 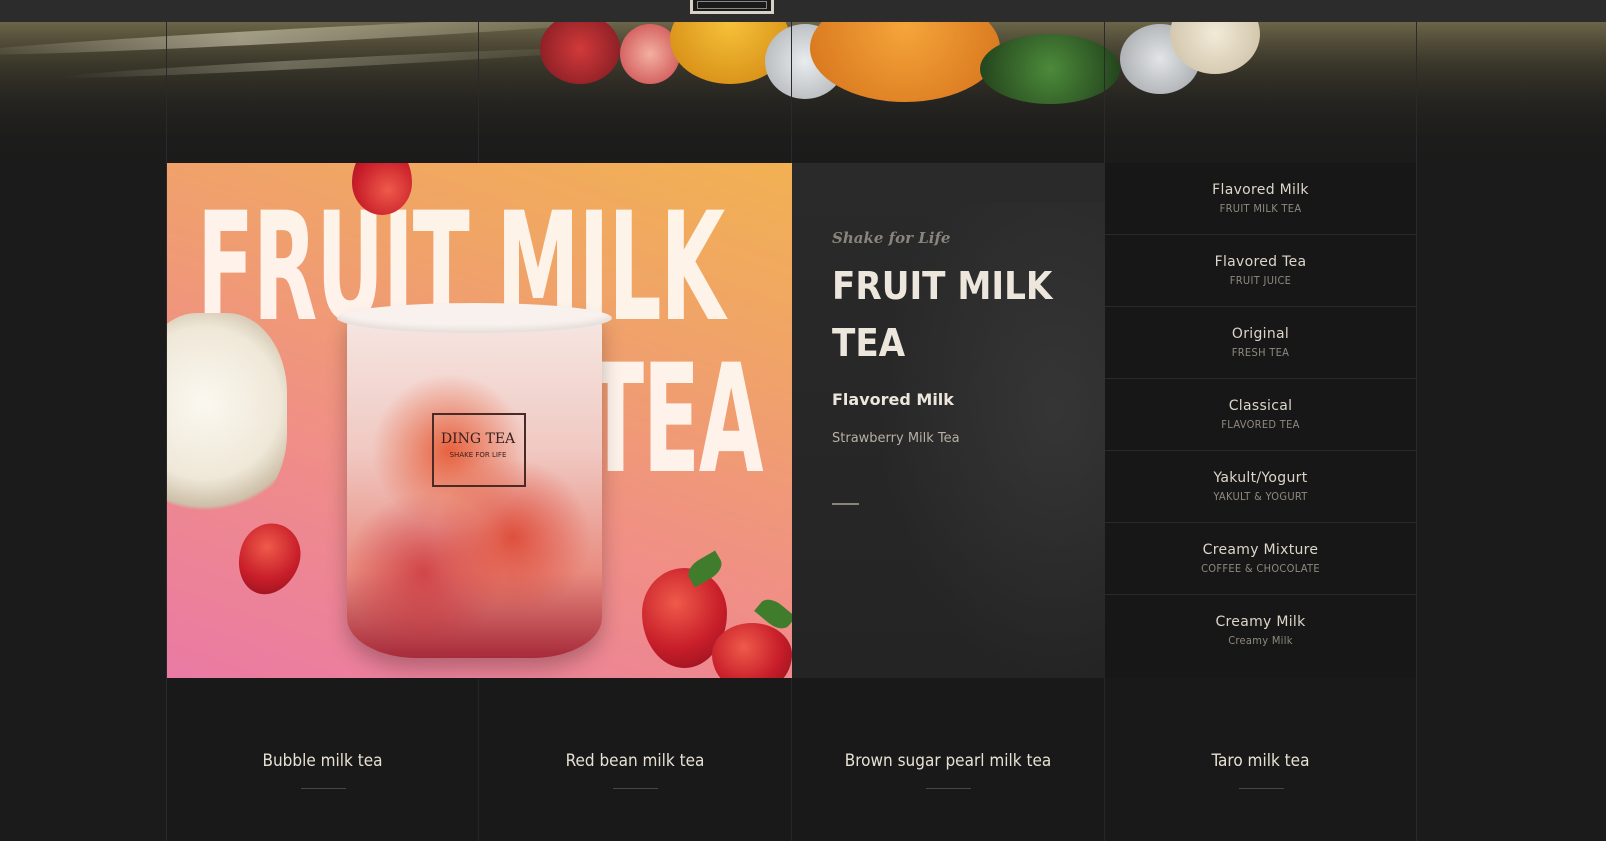 What do you see at coordinates (1260, 550) in the screenshot?
I see `menu-item-label: Creamy Mixture` at bounding box center [1260, 550].